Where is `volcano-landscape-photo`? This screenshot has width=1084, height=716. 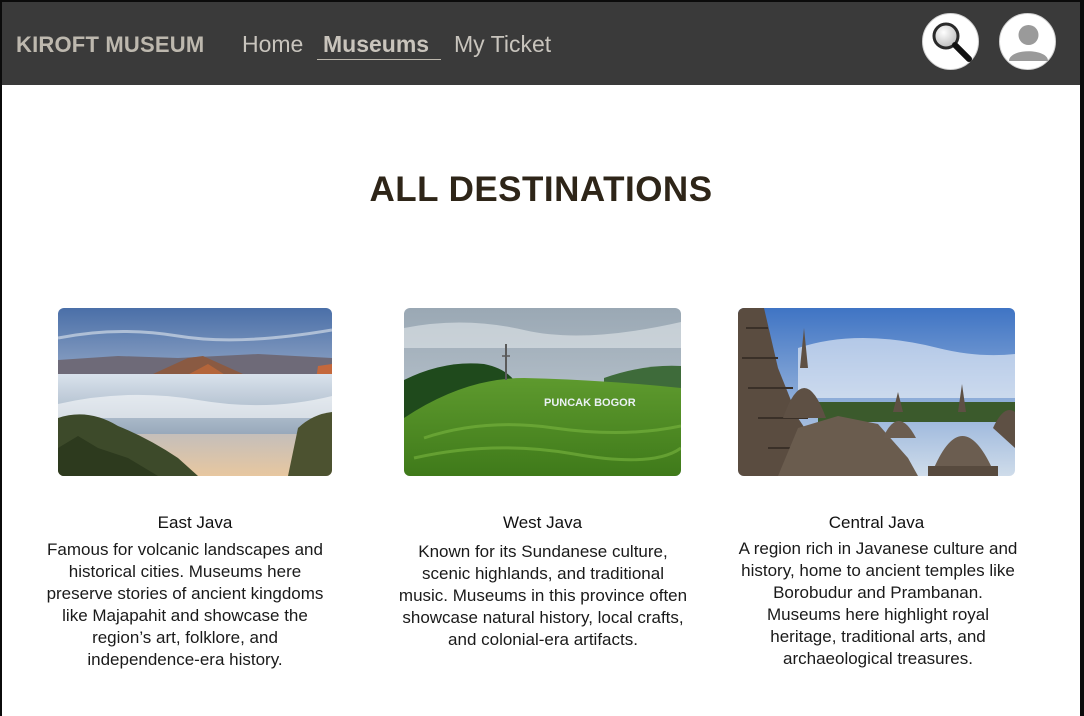
volcano-landscape-photo is located at coordinates (195, 392).